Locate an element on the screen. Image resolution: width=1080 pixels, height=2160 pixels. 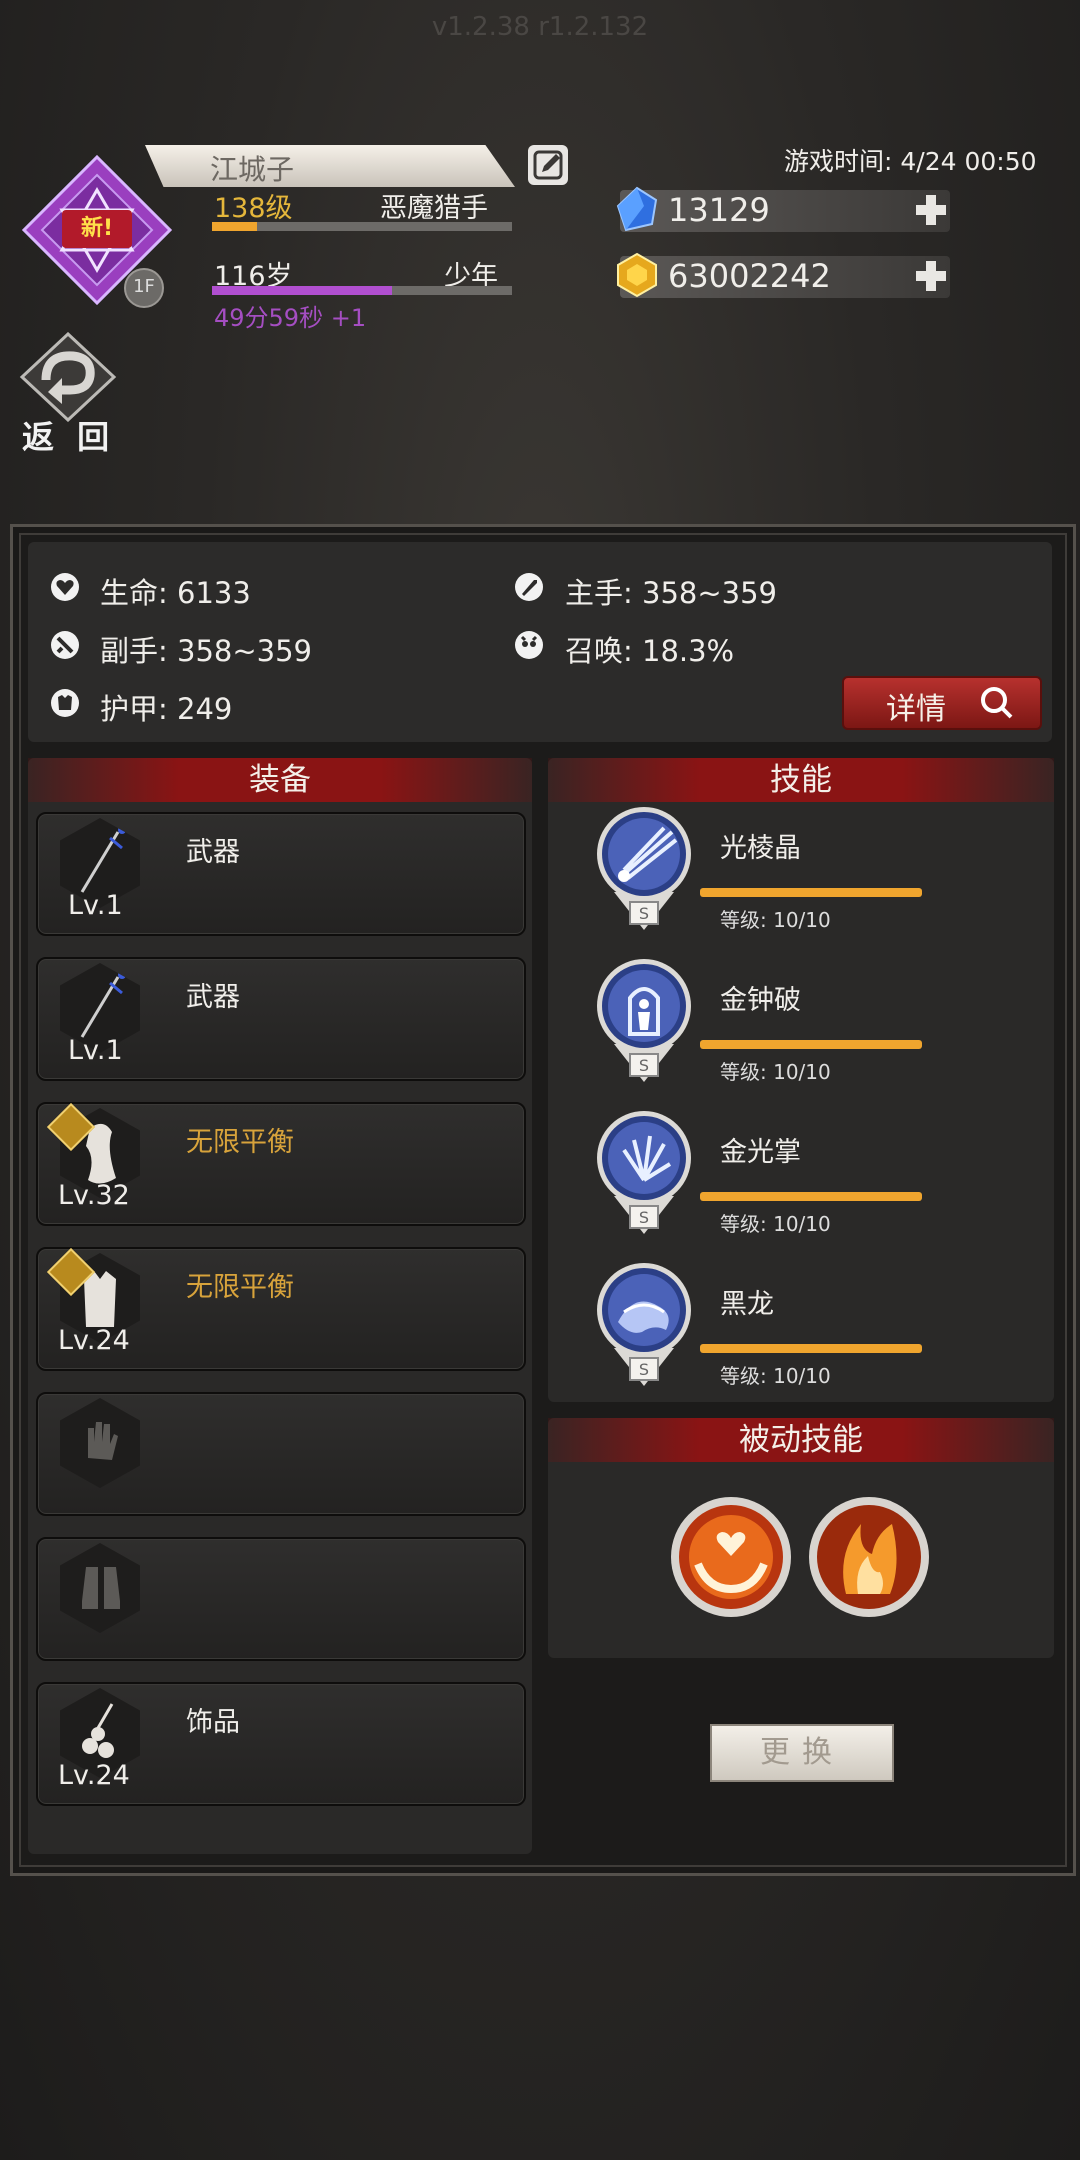
passive-title: 被动技能 is located at coordinates (801, 1440).